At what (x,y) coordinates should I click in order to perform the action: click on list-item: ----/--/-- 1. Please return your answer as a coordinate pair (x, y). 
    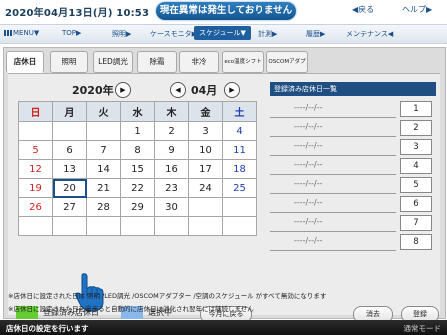
    Looking at the image, I should click on (353, 109).